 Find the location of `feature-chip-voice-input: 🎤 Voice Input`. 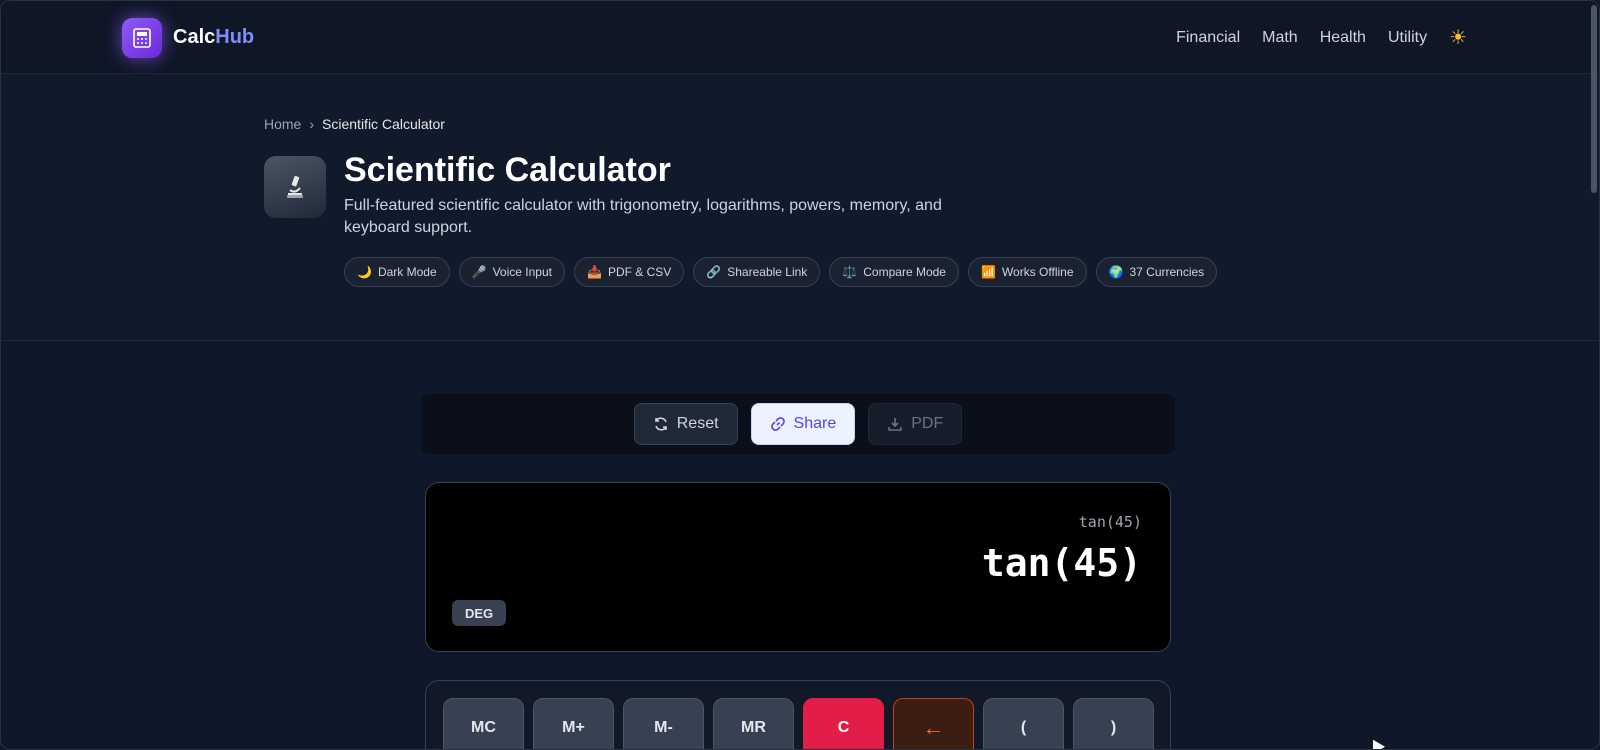

feature-chip-voice-input: 🎤 Voice Input is located at coordinates (511, 272).